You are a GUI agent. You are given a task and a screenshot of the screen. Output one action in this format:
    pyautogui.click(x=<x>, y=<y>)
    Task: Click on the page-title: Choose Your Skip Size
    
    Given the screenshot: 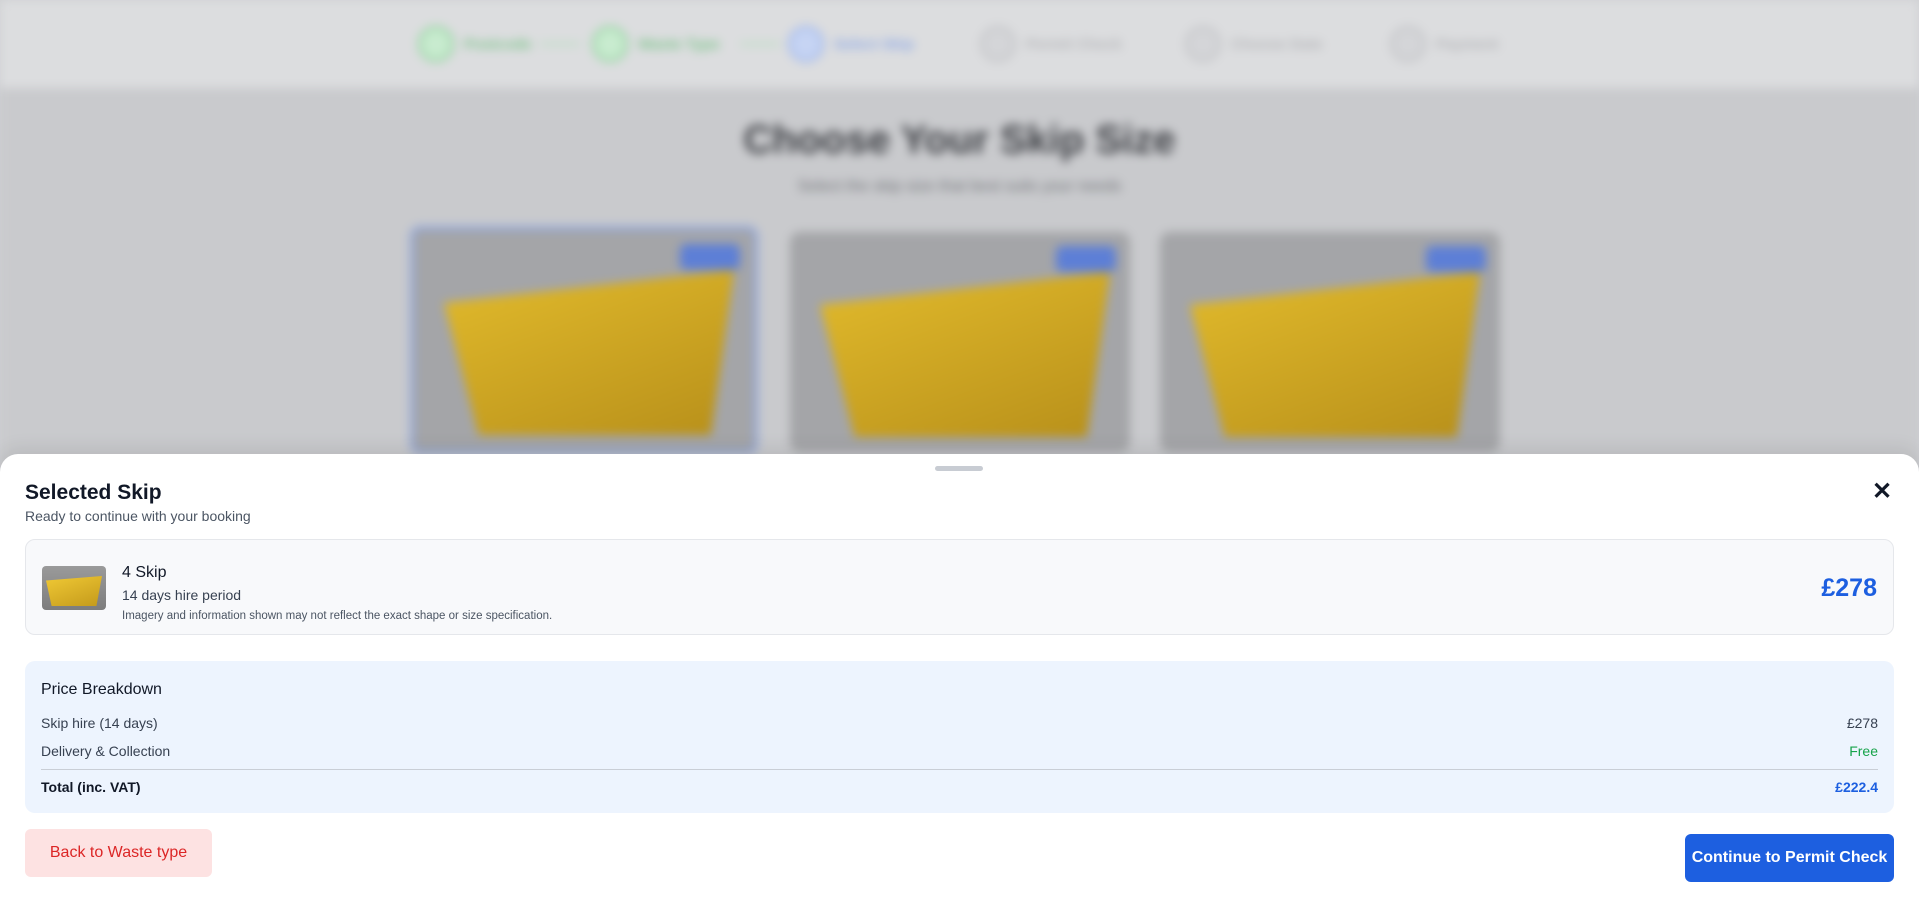 What is the action you would take?
    pyautogui.click(x=959, y=140)
    